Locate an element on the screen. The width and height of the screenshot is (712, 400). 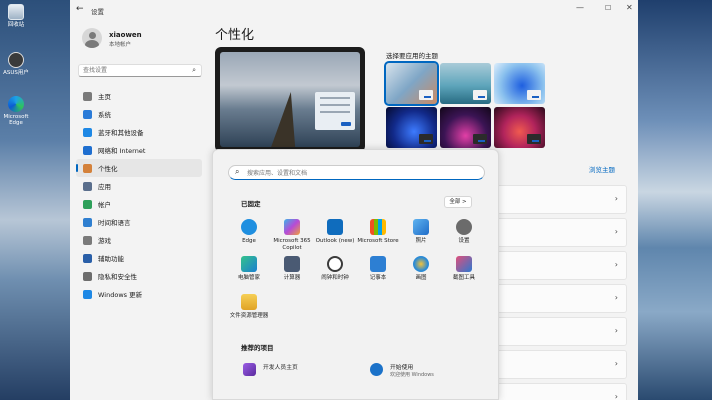
start-search-box: ⌕ is located at coordinates (356, 172).